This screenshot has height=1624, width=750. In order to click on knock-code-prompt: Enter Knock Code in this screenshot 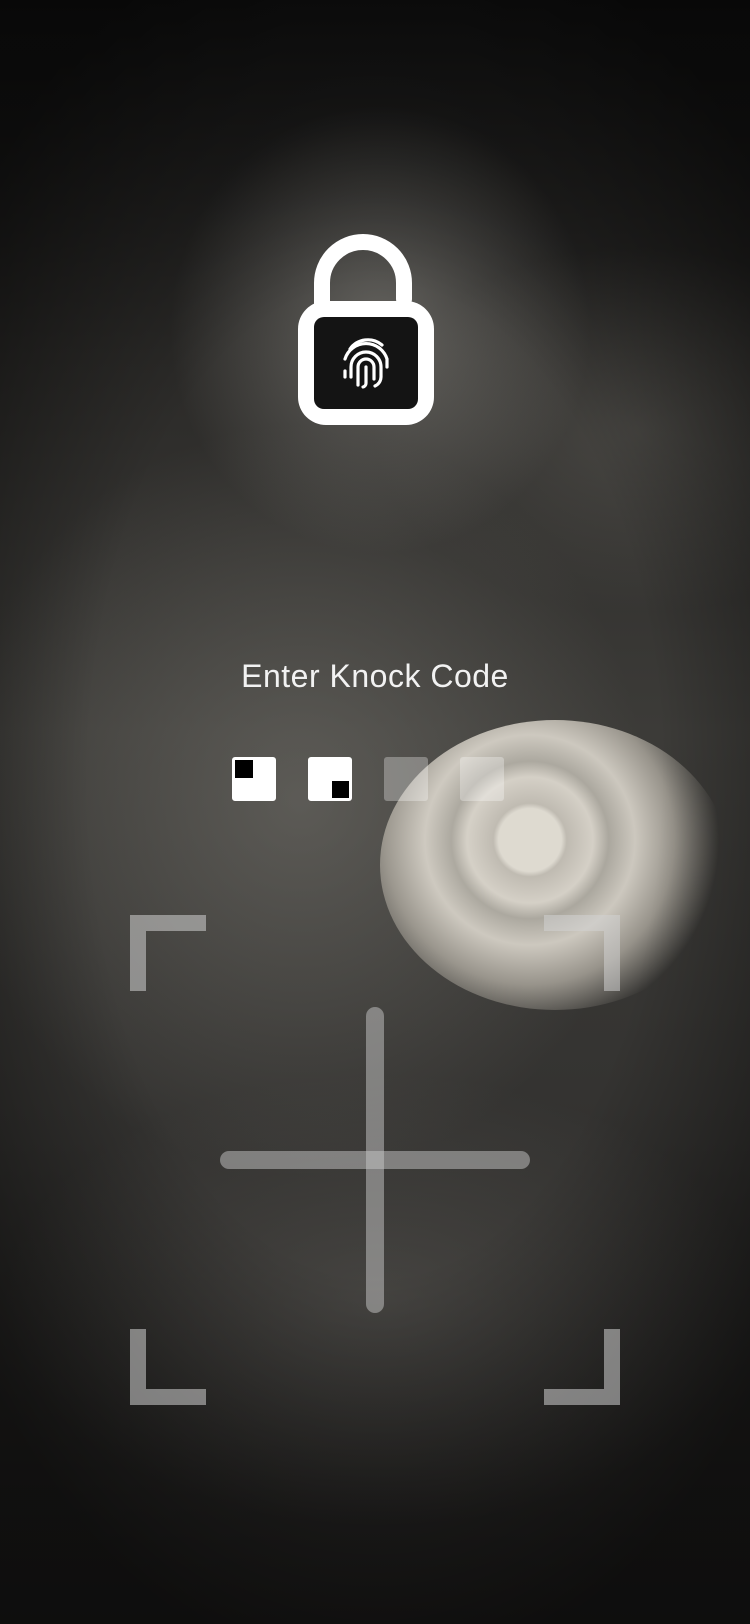, I will do `click(375, 676)`.